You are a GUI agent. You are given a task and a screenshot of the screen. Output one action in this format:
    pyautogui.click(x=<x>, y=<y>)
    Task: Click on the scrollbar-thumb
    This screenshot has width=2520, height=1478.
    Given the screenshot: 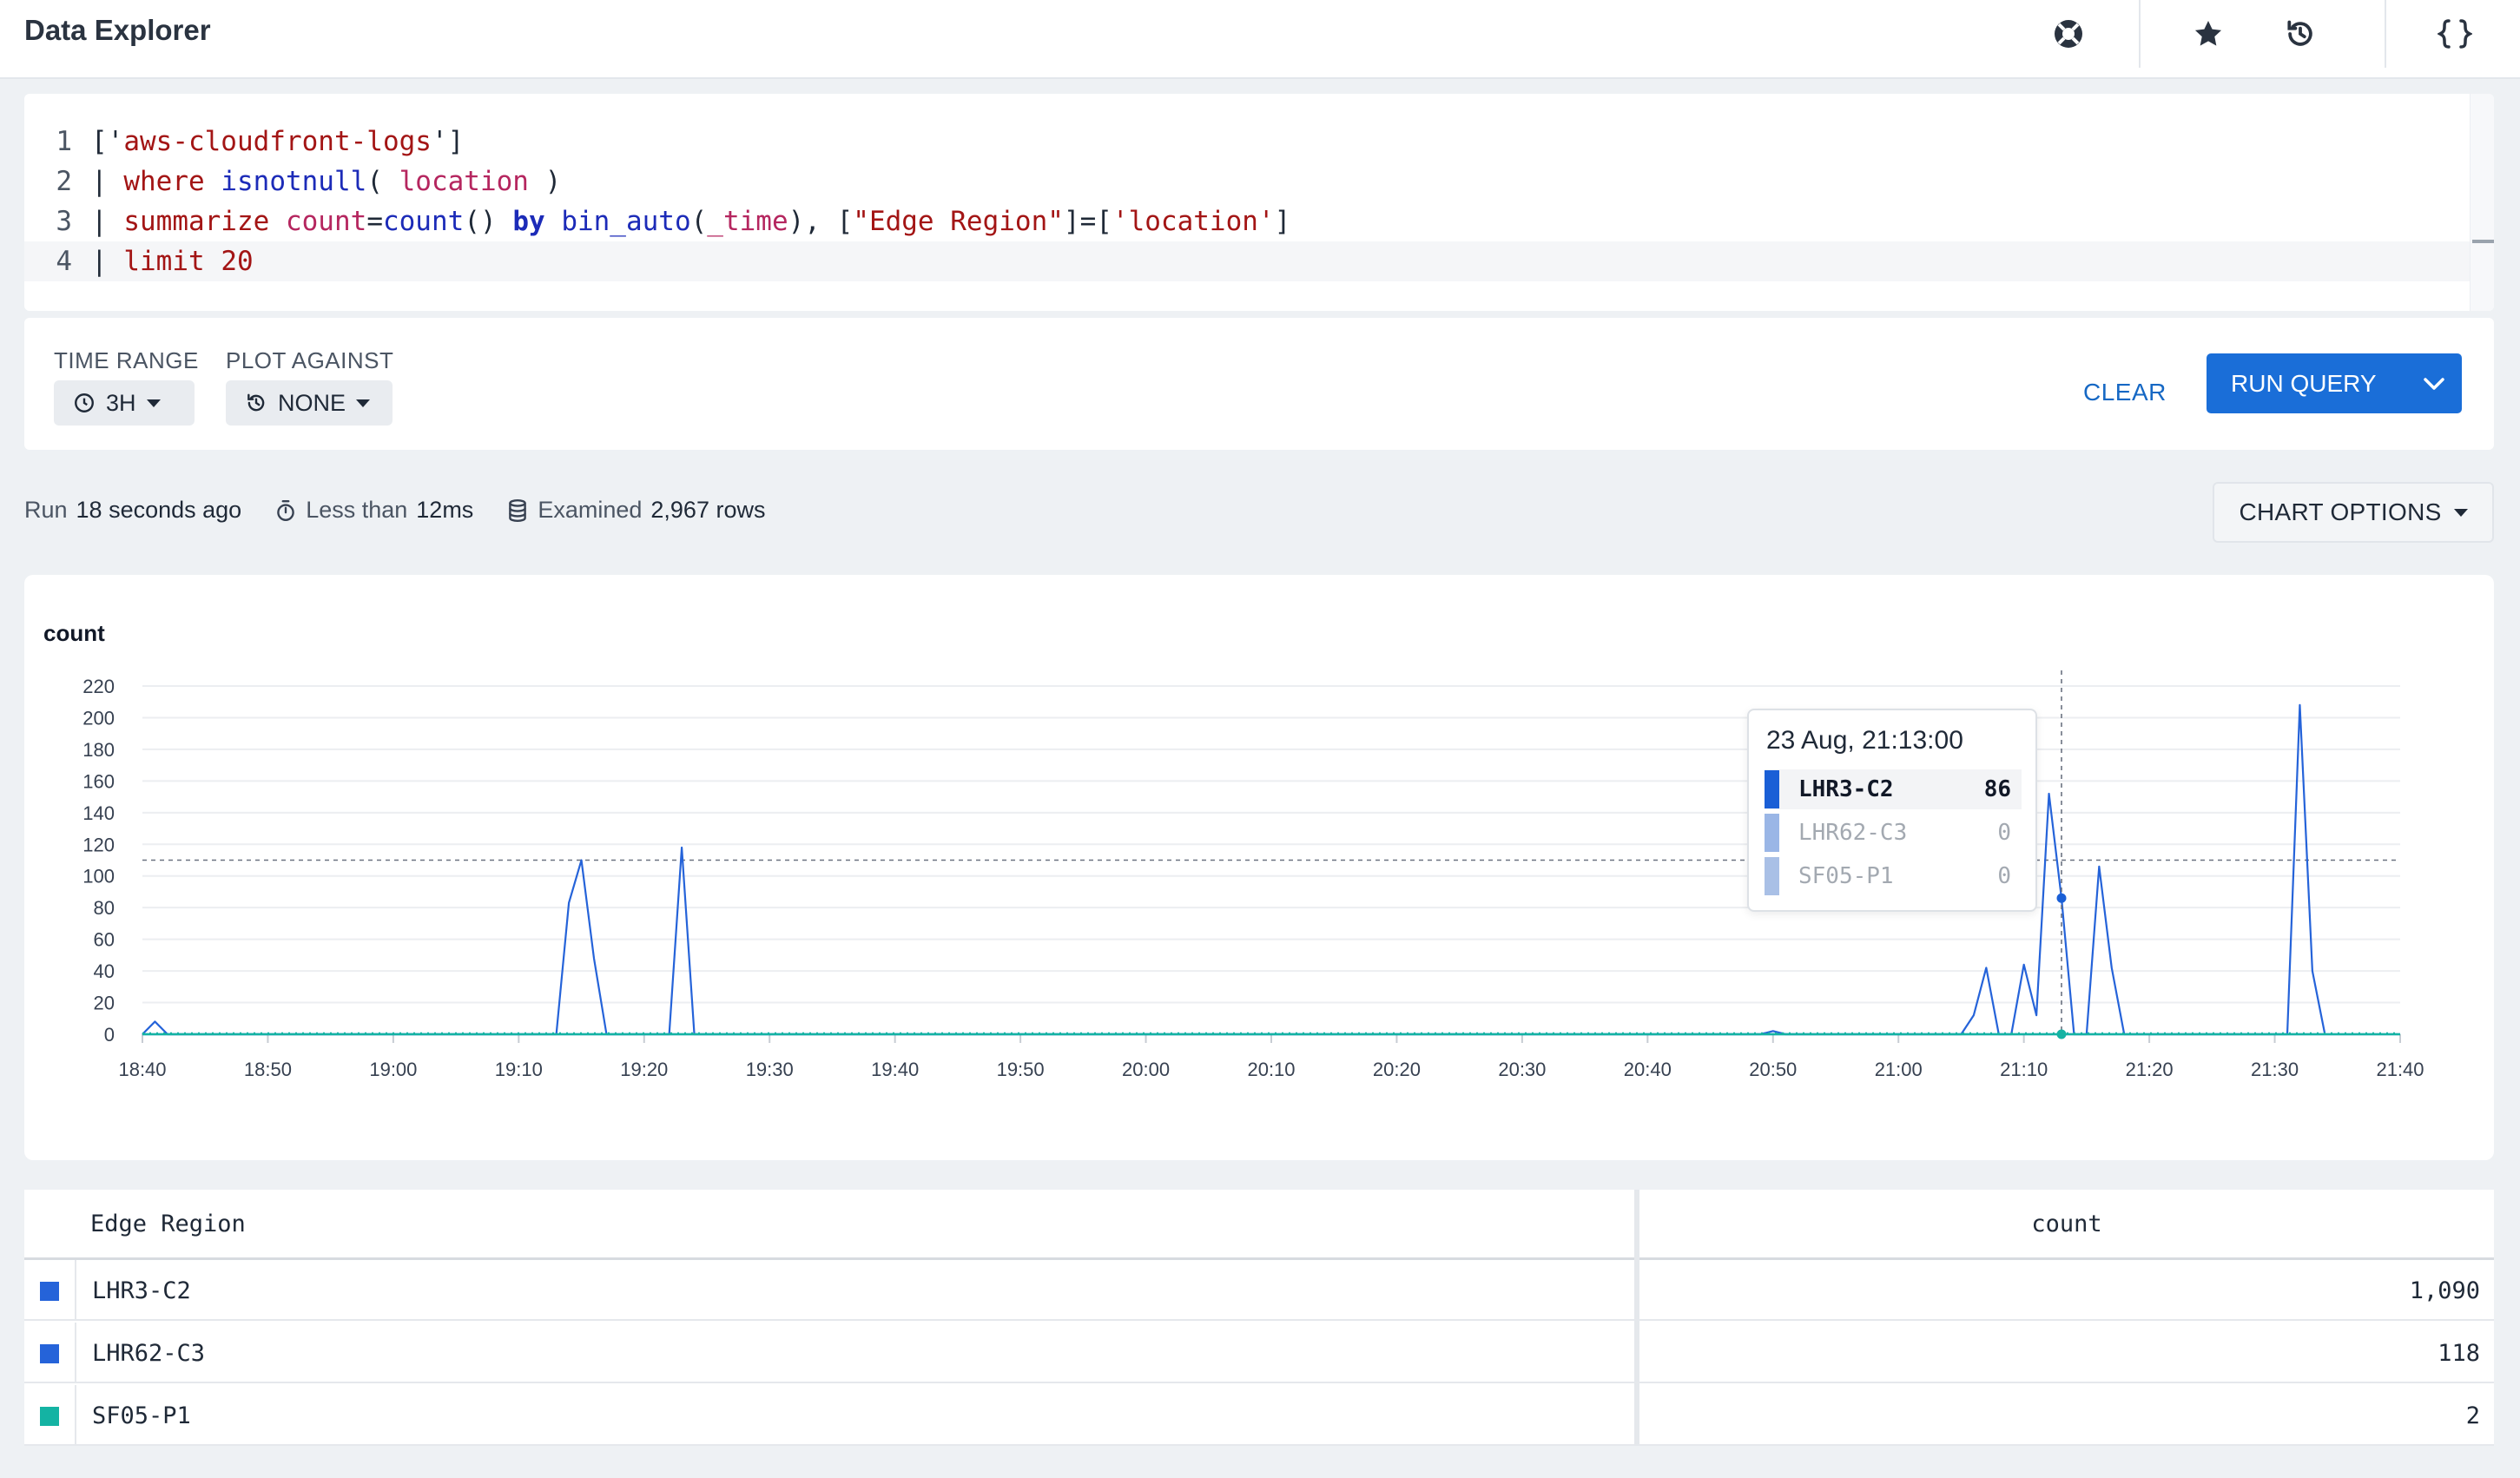 What is the action you would take?
    pyautogui.click(x=2483, y=241)
    